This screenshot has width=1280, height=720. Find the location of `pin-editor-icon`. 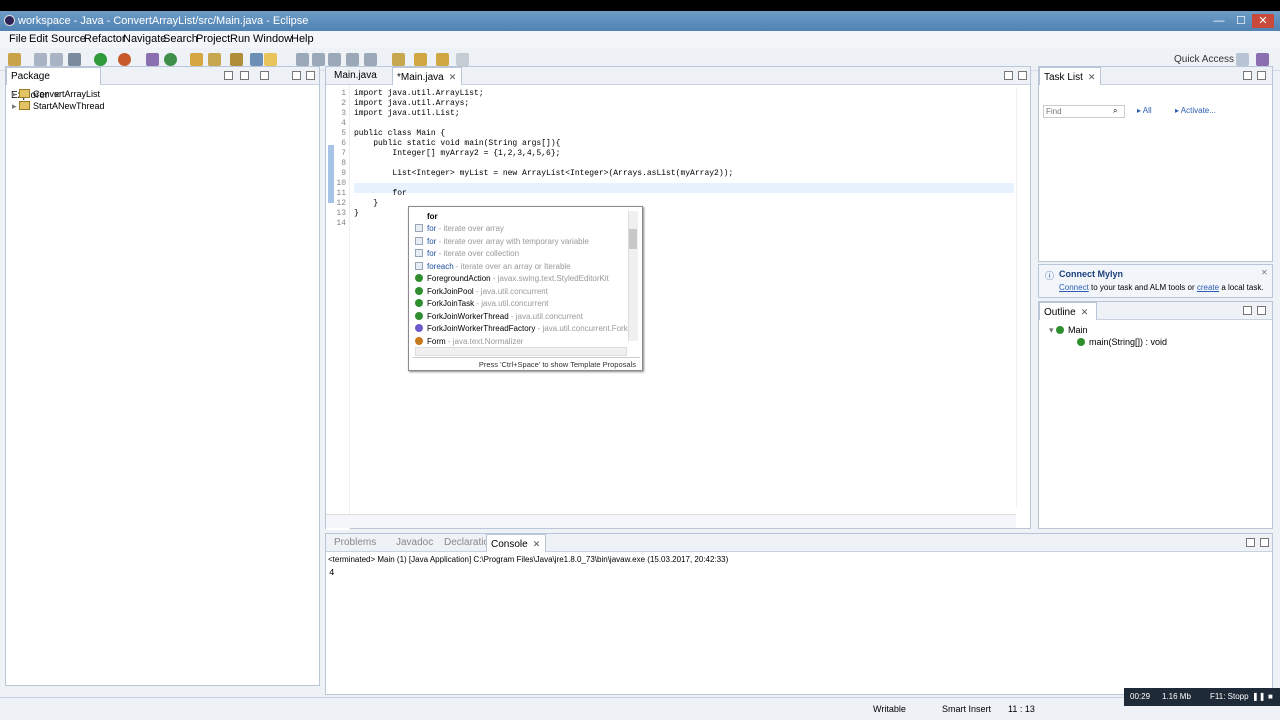

pin-editor-icon is located at coordinates (462, 59).